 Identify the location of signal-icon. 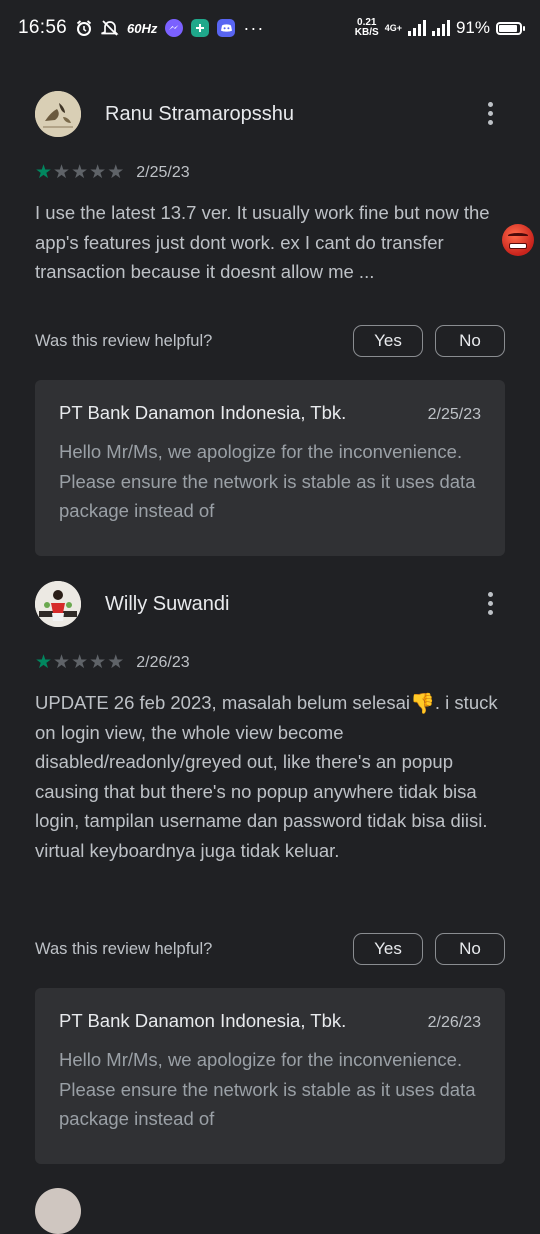
(416, 28).